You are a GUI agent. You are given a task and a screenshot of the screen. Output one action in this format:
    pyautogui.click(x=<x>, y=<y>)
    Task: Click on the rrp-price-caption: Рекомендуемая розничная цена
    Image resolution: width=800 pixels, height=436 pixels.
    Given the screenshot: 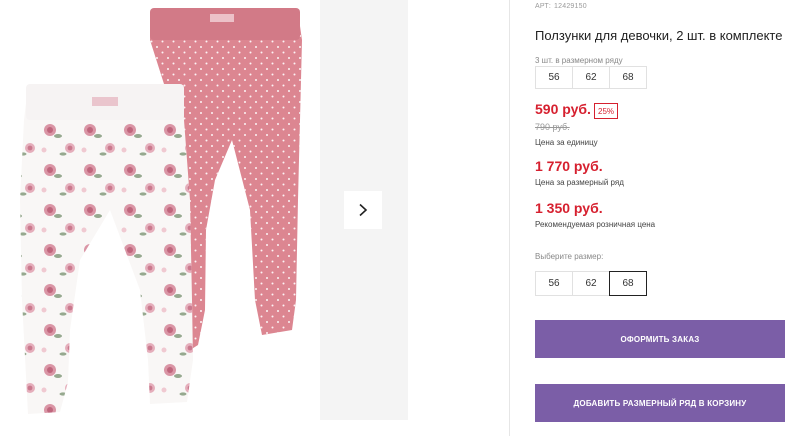 What is the action you would take?
    pyautogui.click(x=595, y=224)
    